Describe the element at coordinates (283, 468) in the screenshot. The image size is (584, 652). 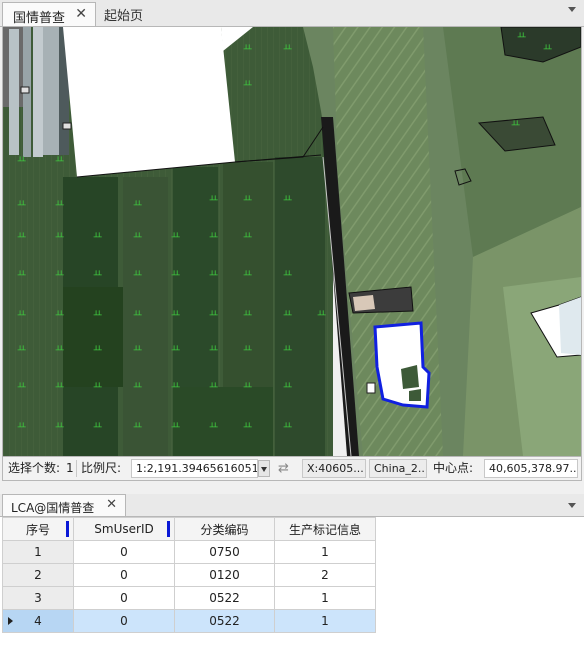
I see `swap-icon: ⇄` at that location.